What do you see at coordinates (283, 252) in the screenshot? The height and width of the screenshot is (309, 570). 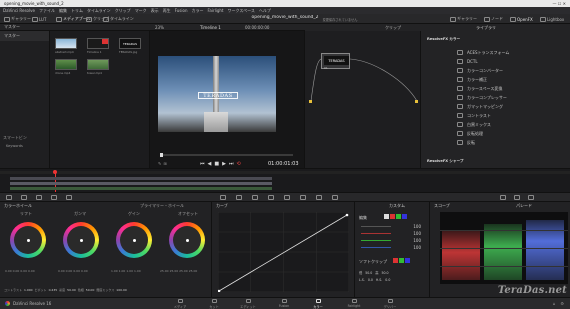 I see `curve-graph` at bounding box center [283, 252].